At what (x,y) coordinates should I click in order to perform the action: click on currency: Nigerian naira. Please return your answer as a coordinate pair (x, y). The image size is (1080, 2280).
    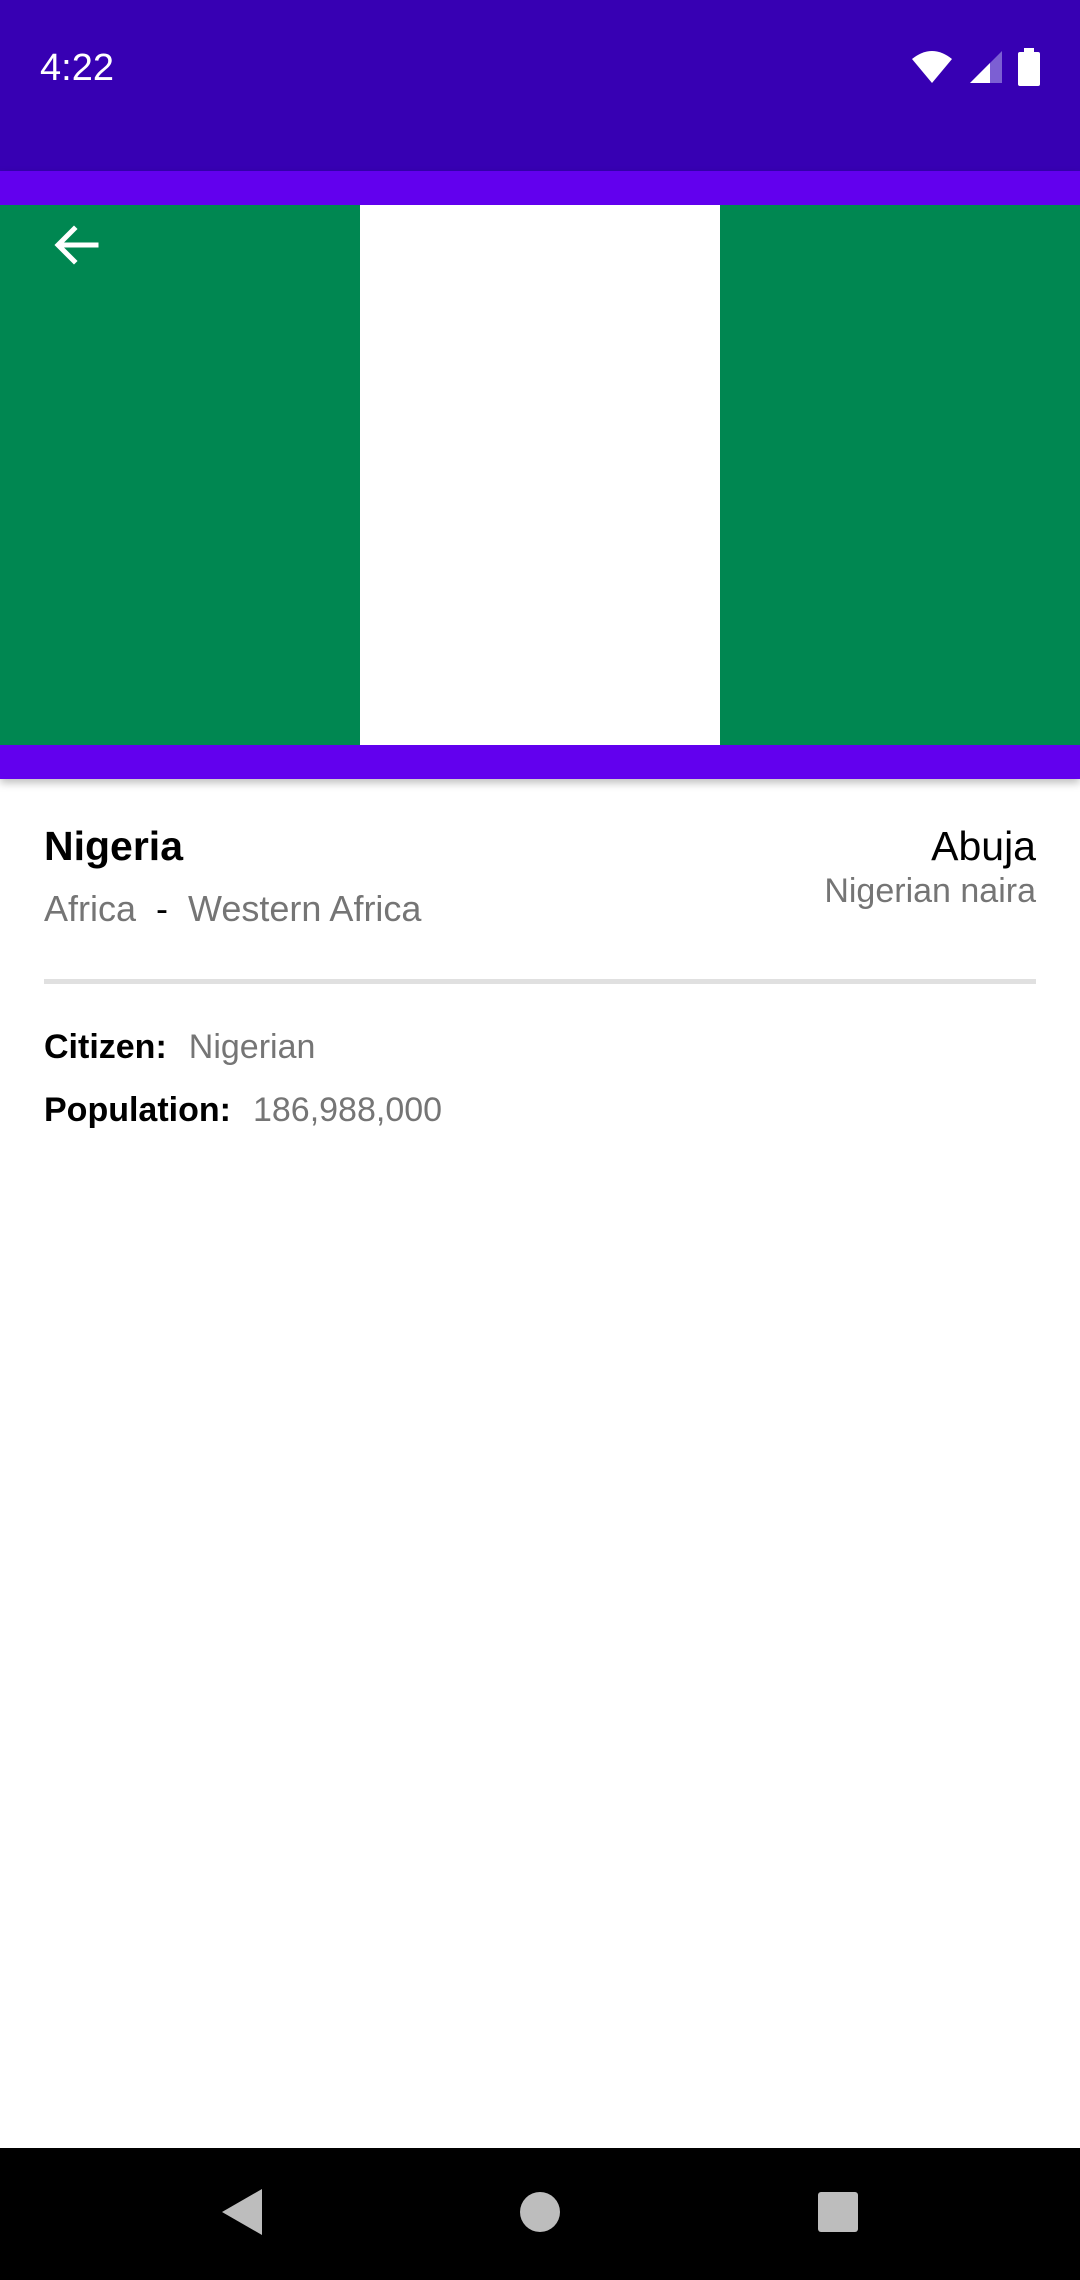
    Looking at the image, I should click on (930, 891).